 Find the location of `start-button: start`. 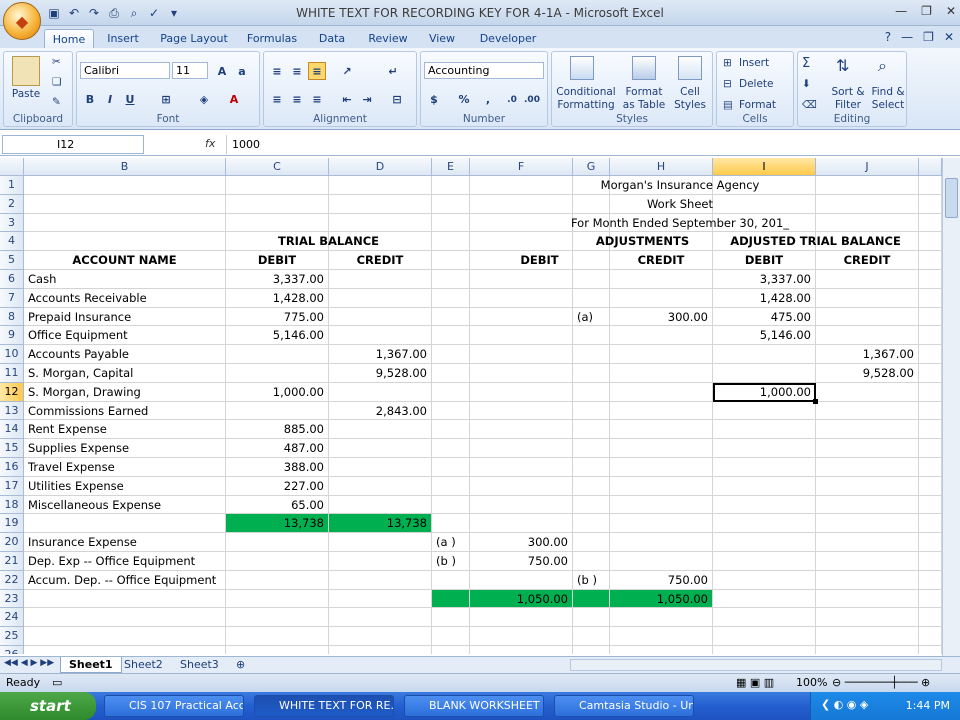

start-button: start is located at coordinates (48, 706).